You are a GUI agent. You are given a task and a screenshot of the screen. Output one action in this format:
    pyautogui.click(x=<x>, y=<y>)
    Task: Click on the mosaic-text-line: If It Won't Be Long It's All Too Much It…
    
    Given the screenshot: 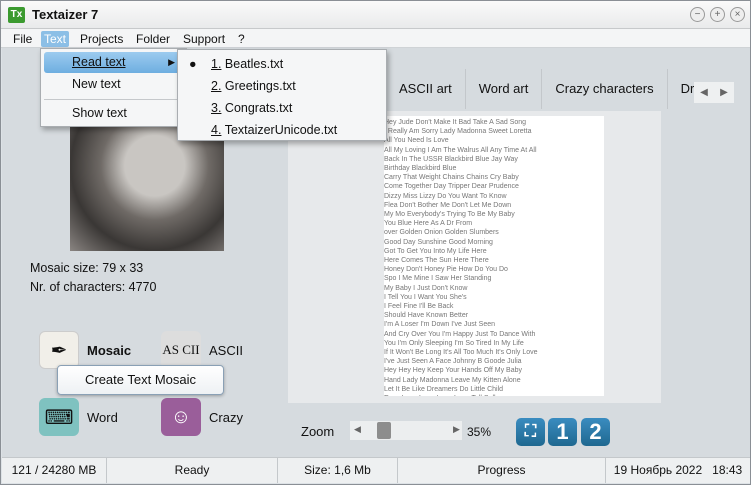 What is the action you would take?
    pyautogui.click(x=461, y=353)
    